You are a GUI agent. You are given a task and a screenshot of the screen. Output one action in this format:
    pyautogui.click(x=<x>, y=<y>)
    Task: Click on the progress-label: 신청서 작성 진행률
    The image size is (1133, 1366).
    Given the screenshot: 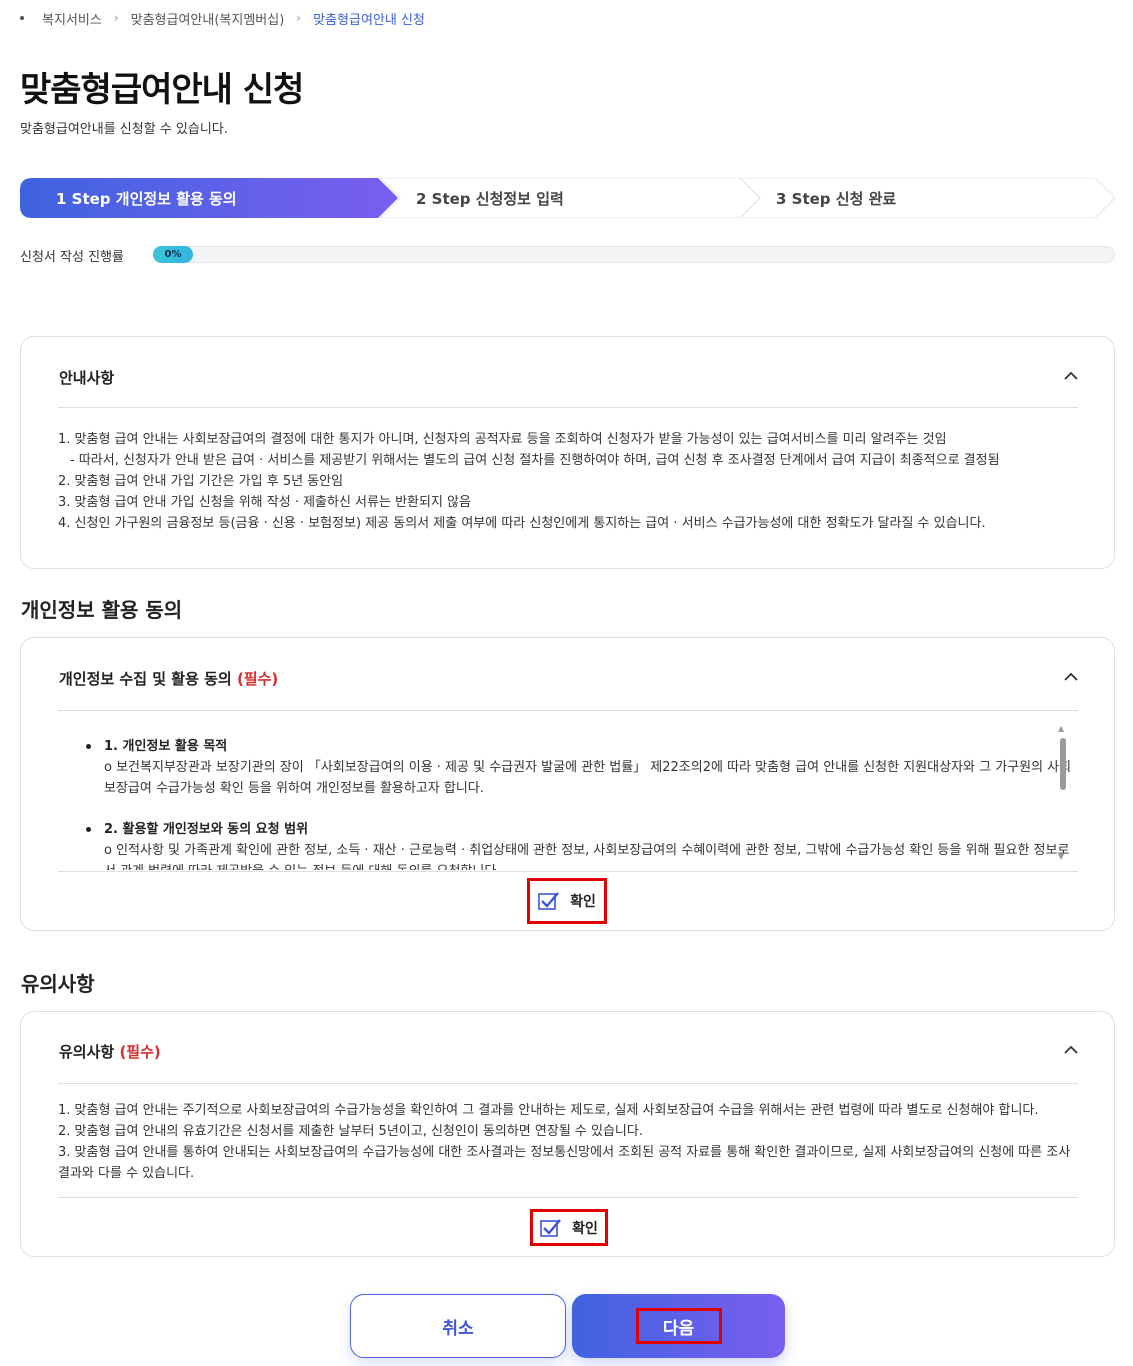 What is the action you would take?
    pyautogui.click(x=72, y=257)
    